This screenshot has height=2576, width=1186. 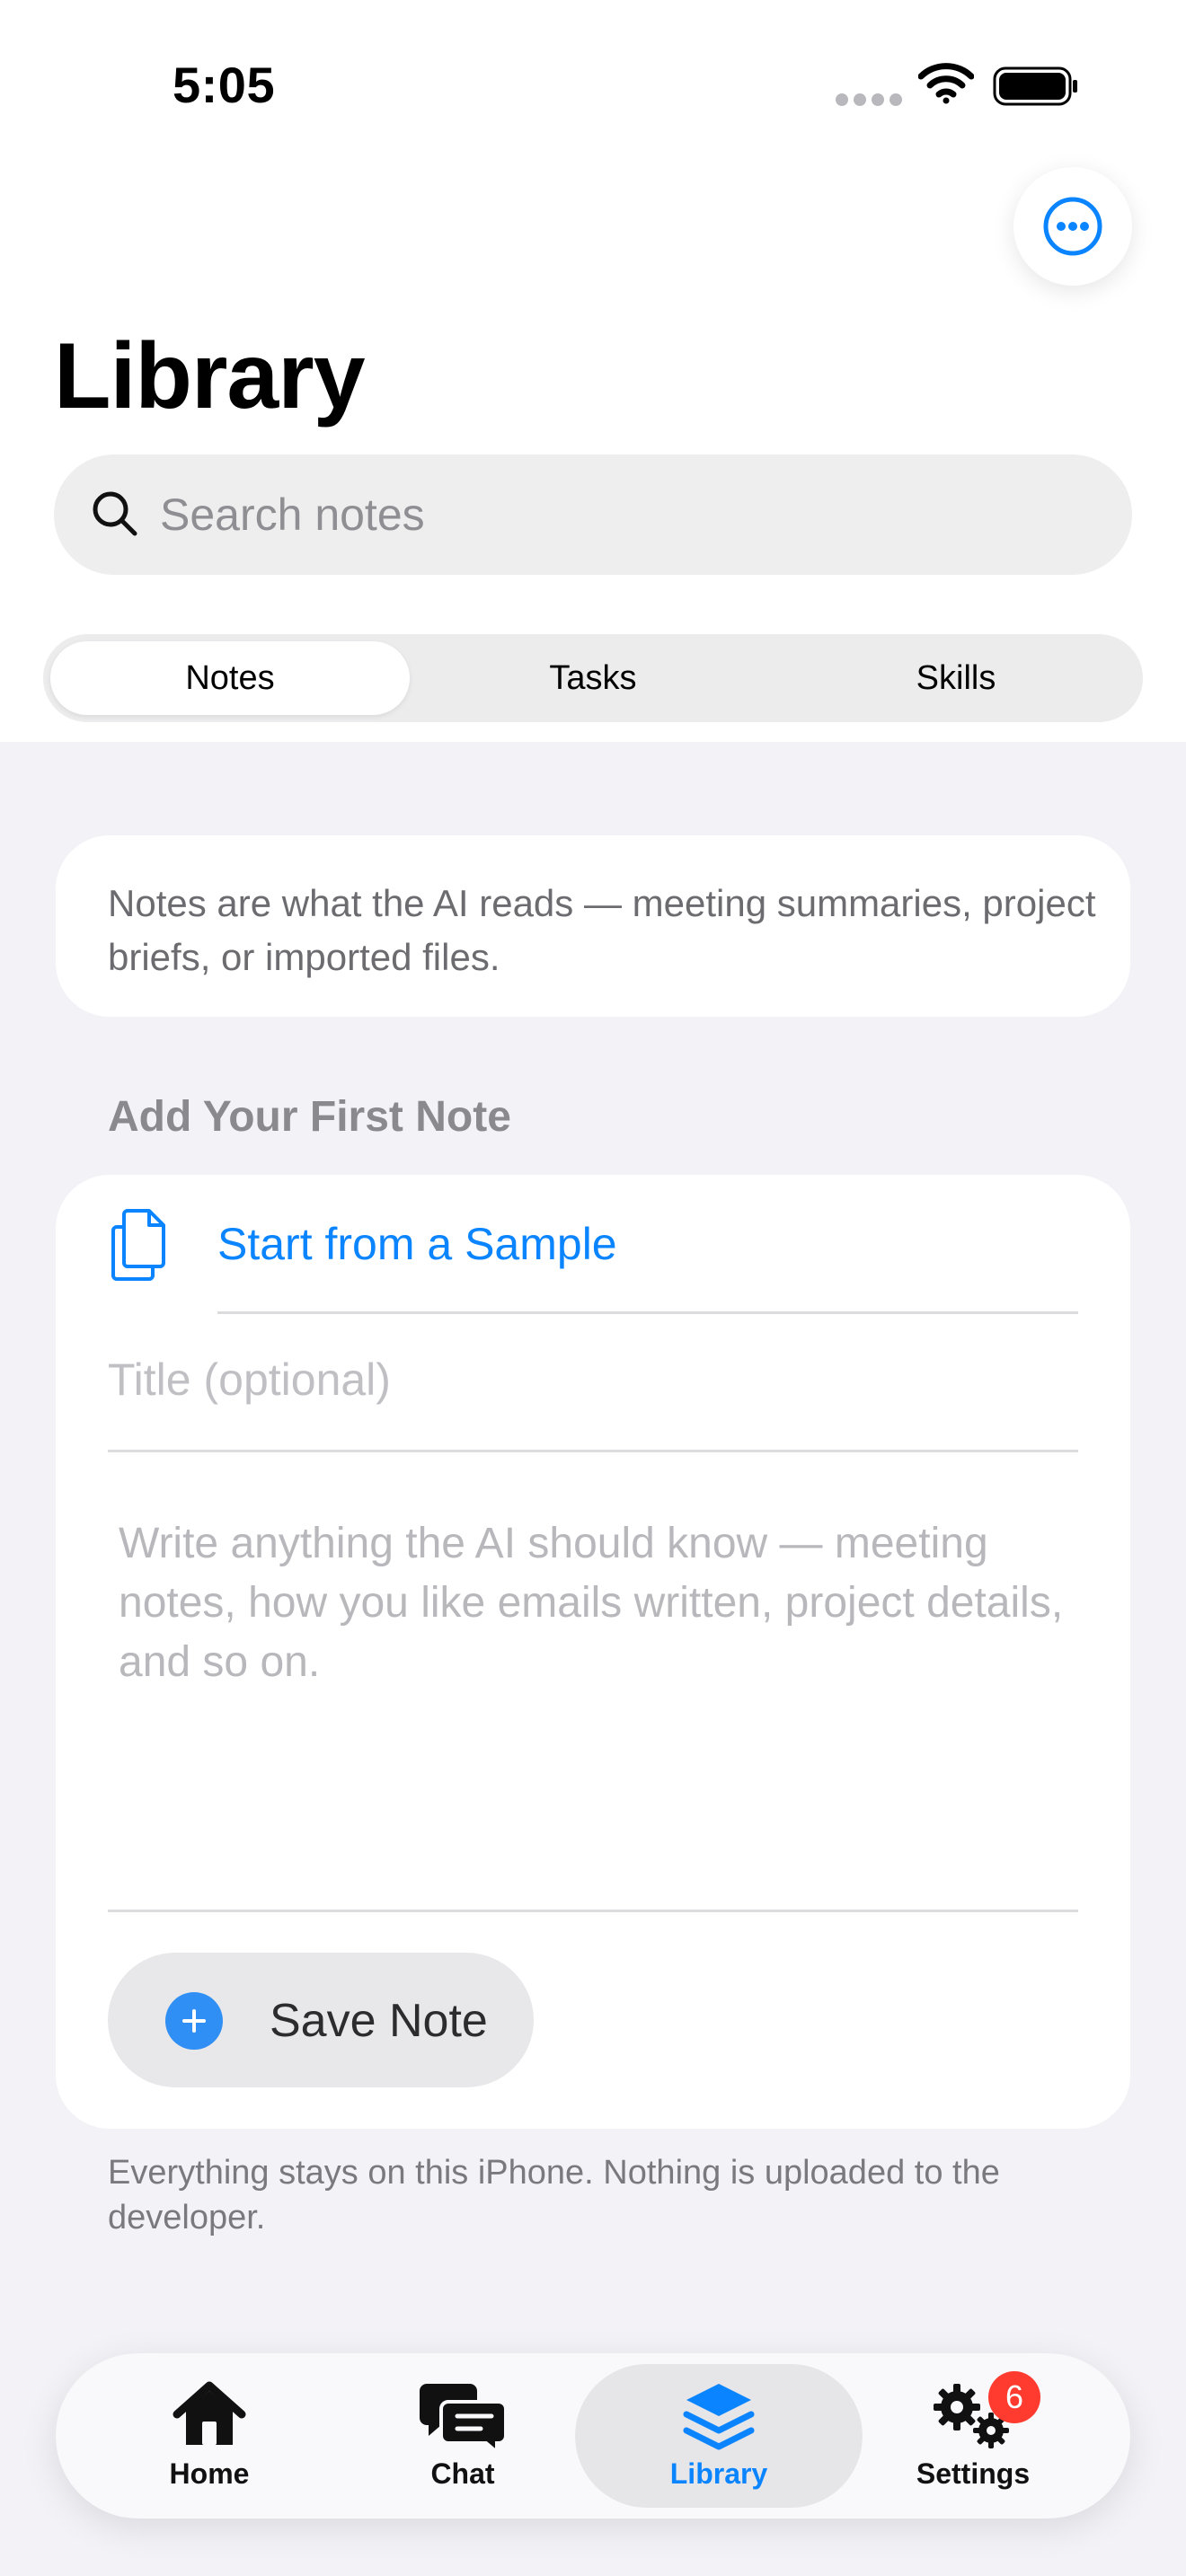 What do you see at coordinates (417, 1244) in the screenshot?
I see `sample-label: Start from a Sample` at bounding box center [417, 1244].